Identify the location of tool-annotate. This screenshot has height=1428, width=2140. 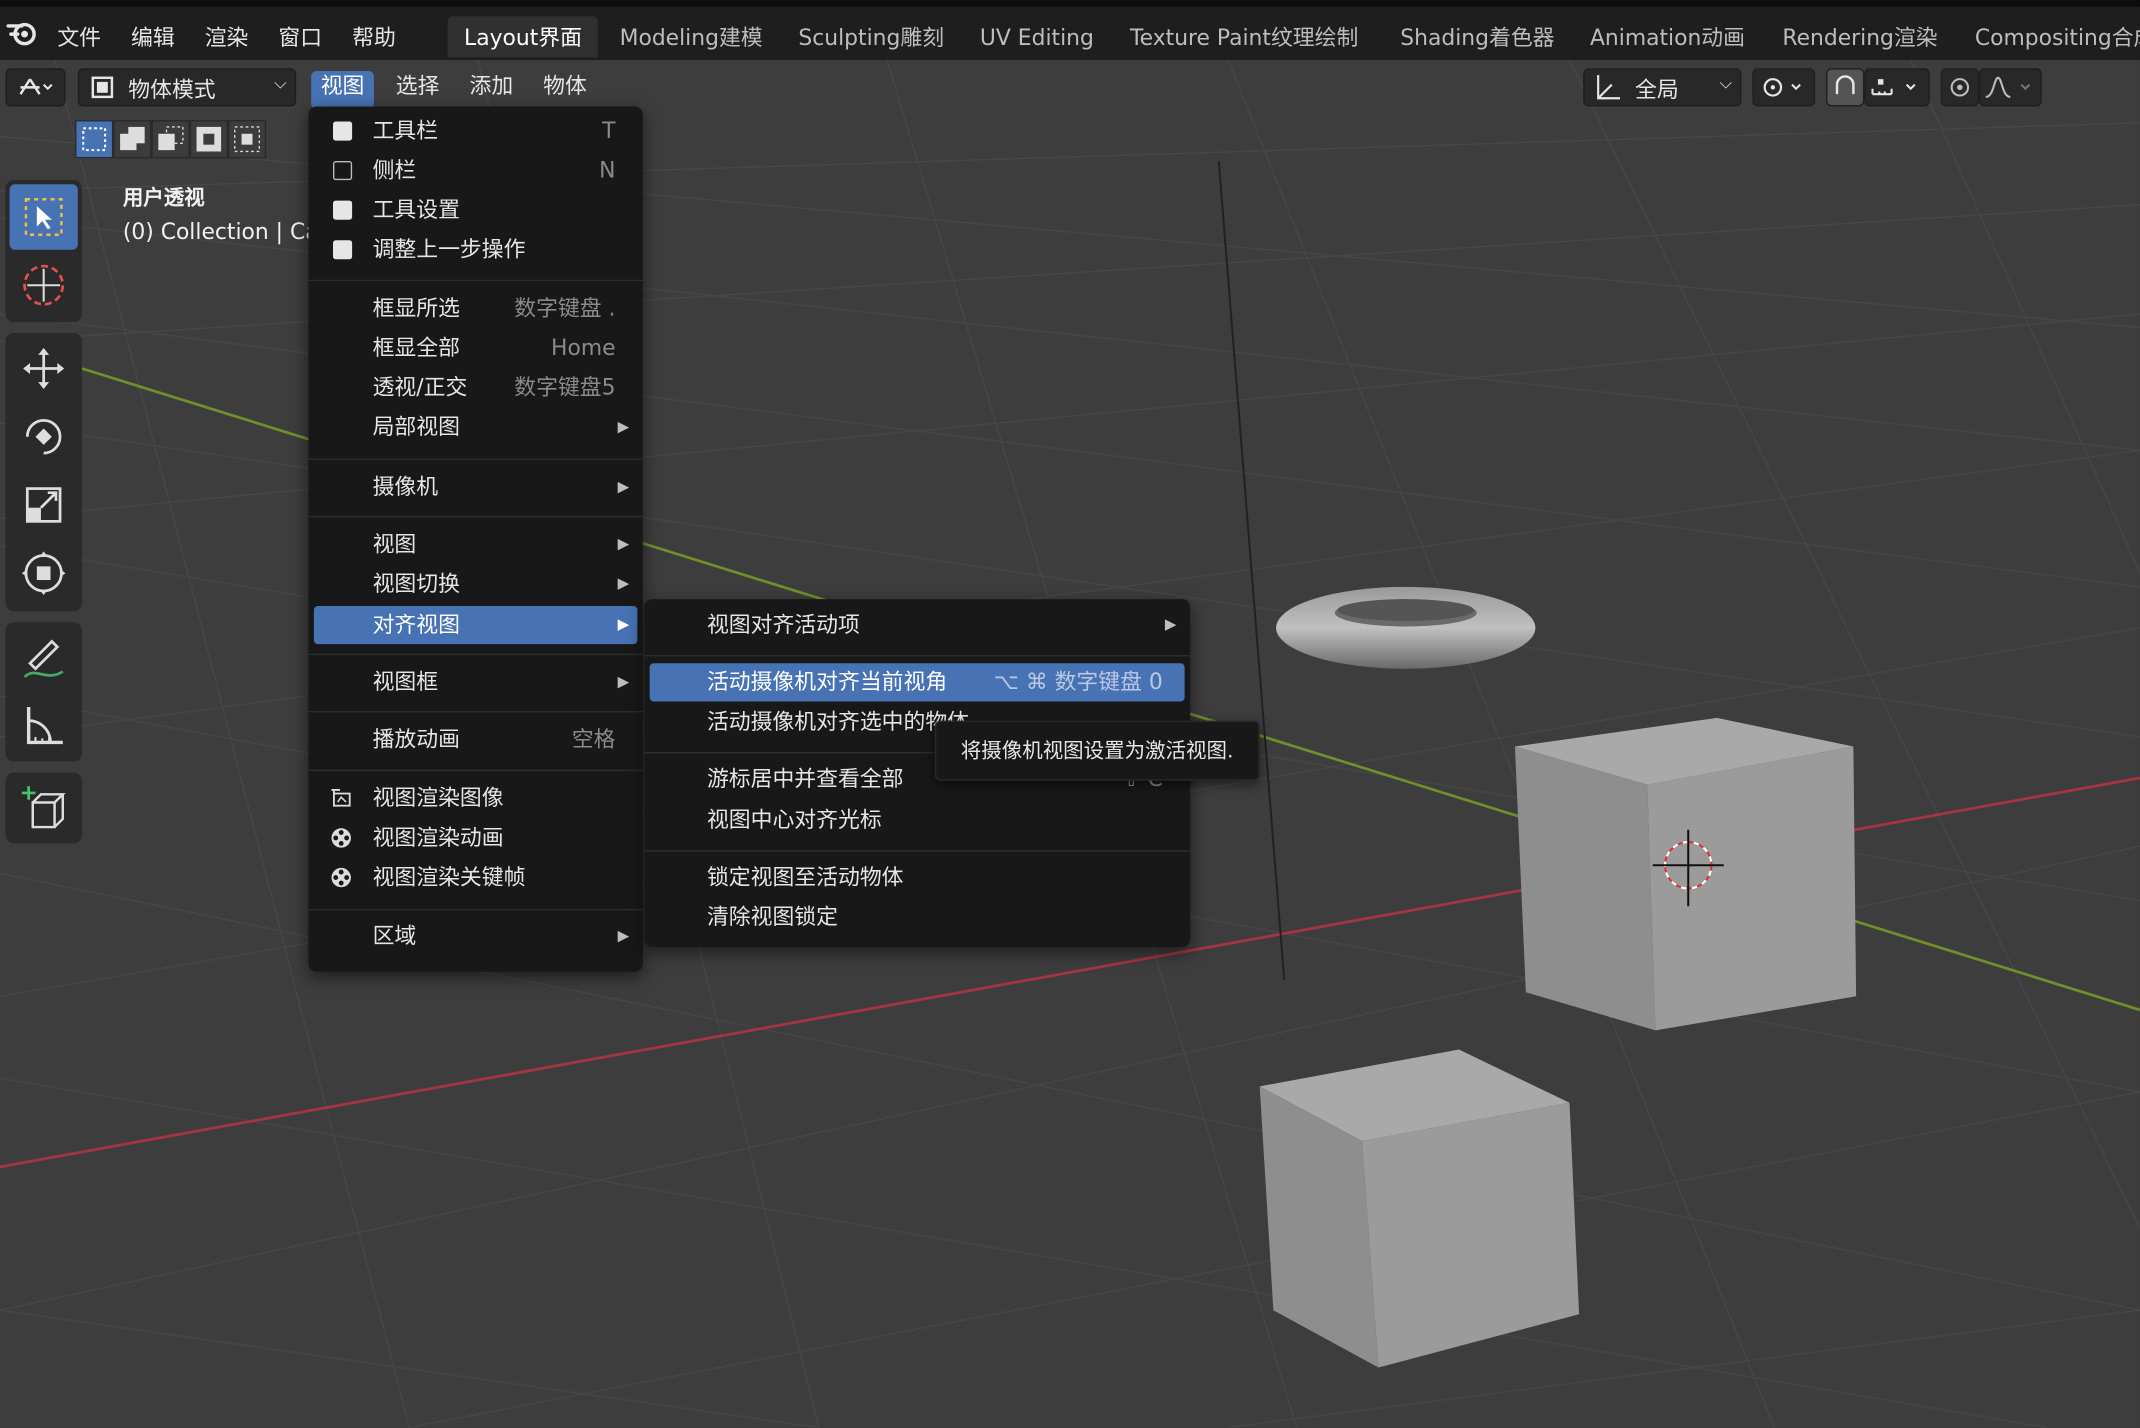
(44, 658).